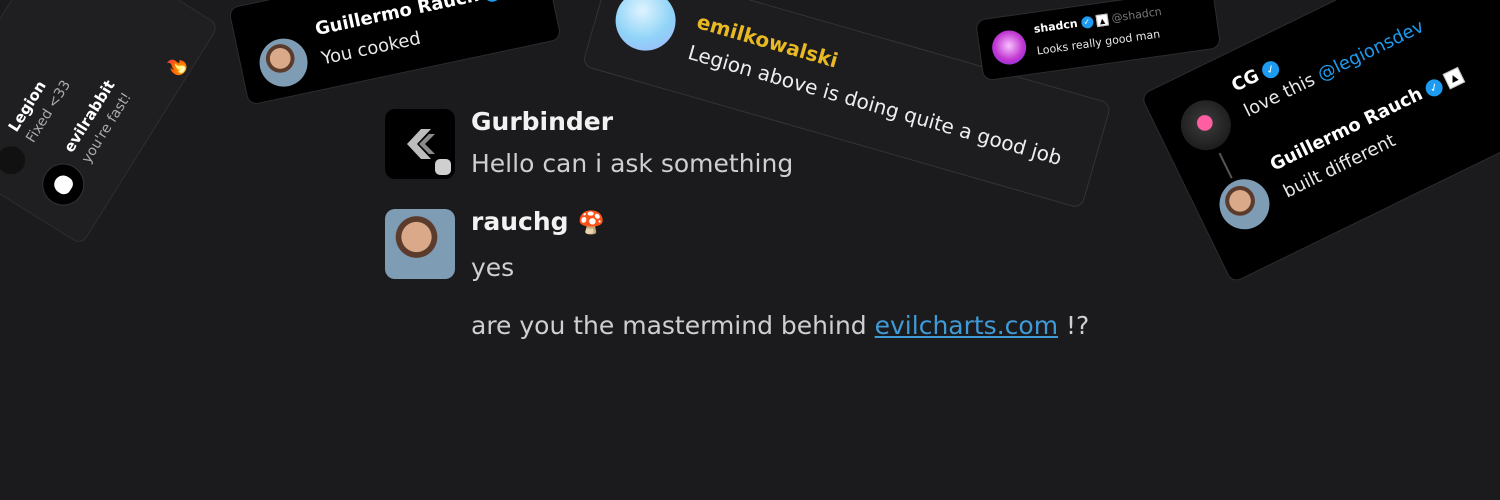 Image resolution: width=1500 pixels, height=500 pixels. What do you see at coordinates (632, 163) in the screenshot?
I see `message-text: Hello can i ask something` at bounding box center [632, 163].